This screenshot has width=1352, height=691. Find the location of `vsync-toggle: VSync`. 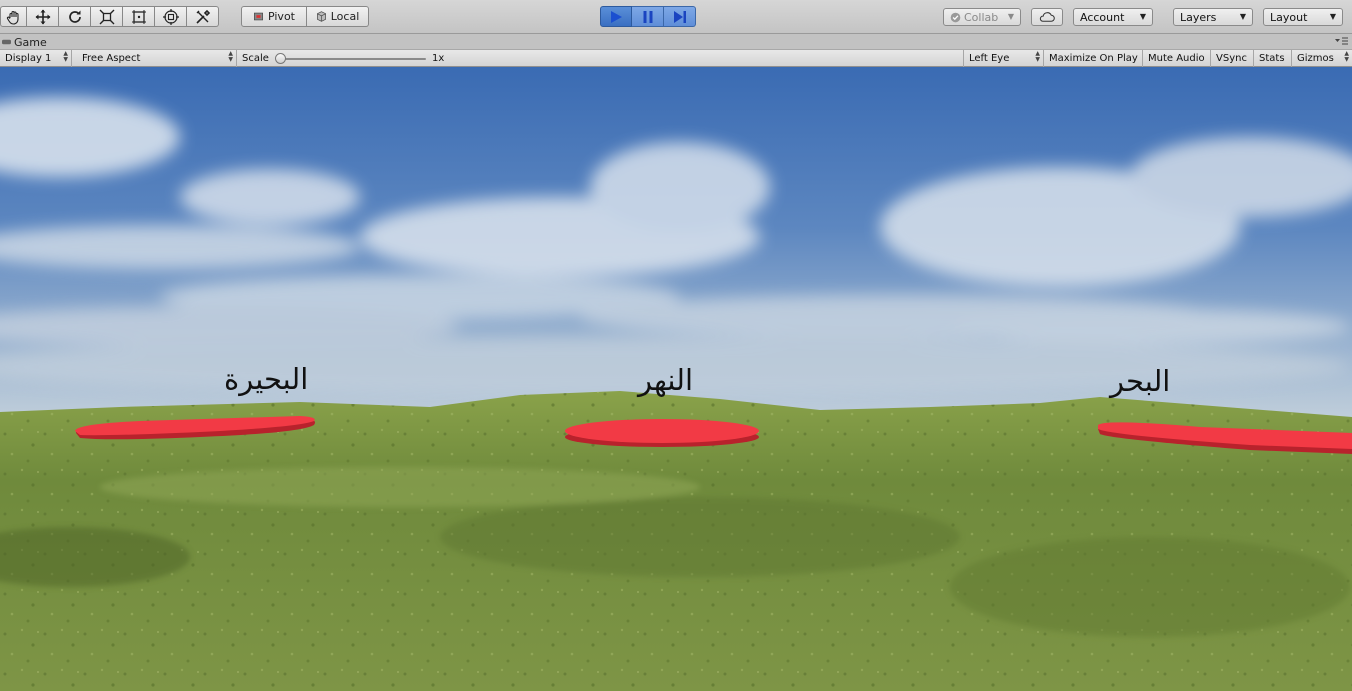

vsync-toggle: VSync is located at coordinates (1232, 58).